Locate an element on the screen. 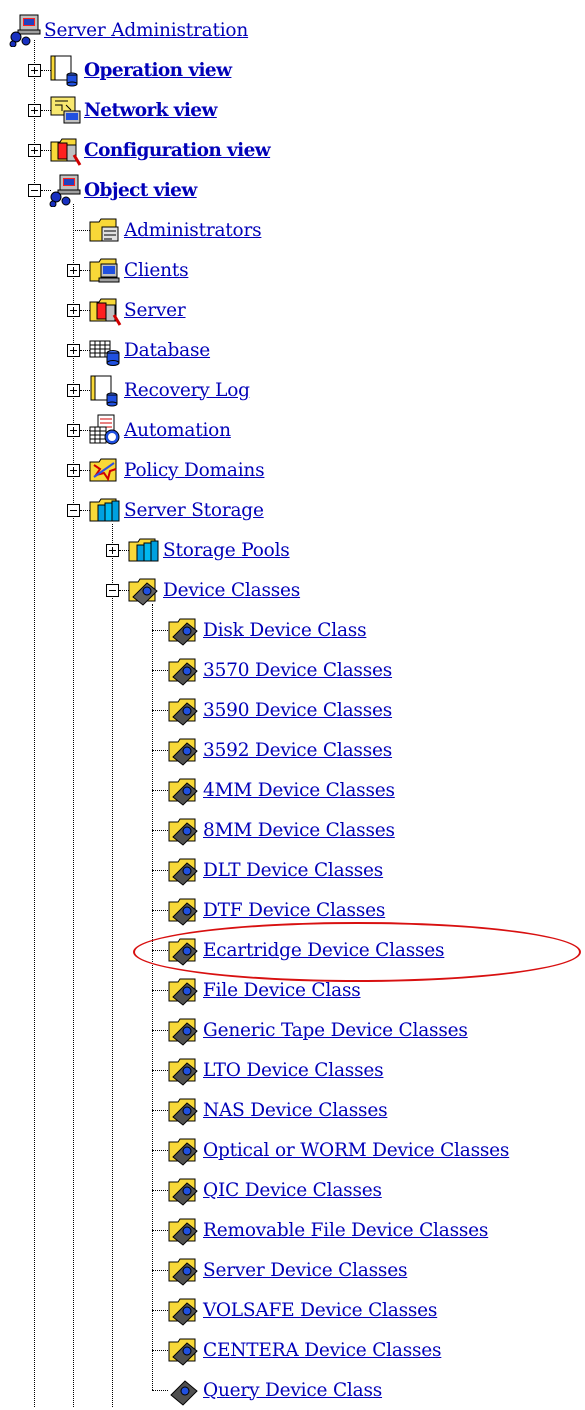  expand-clients-button is located at coordinates (73, 270).